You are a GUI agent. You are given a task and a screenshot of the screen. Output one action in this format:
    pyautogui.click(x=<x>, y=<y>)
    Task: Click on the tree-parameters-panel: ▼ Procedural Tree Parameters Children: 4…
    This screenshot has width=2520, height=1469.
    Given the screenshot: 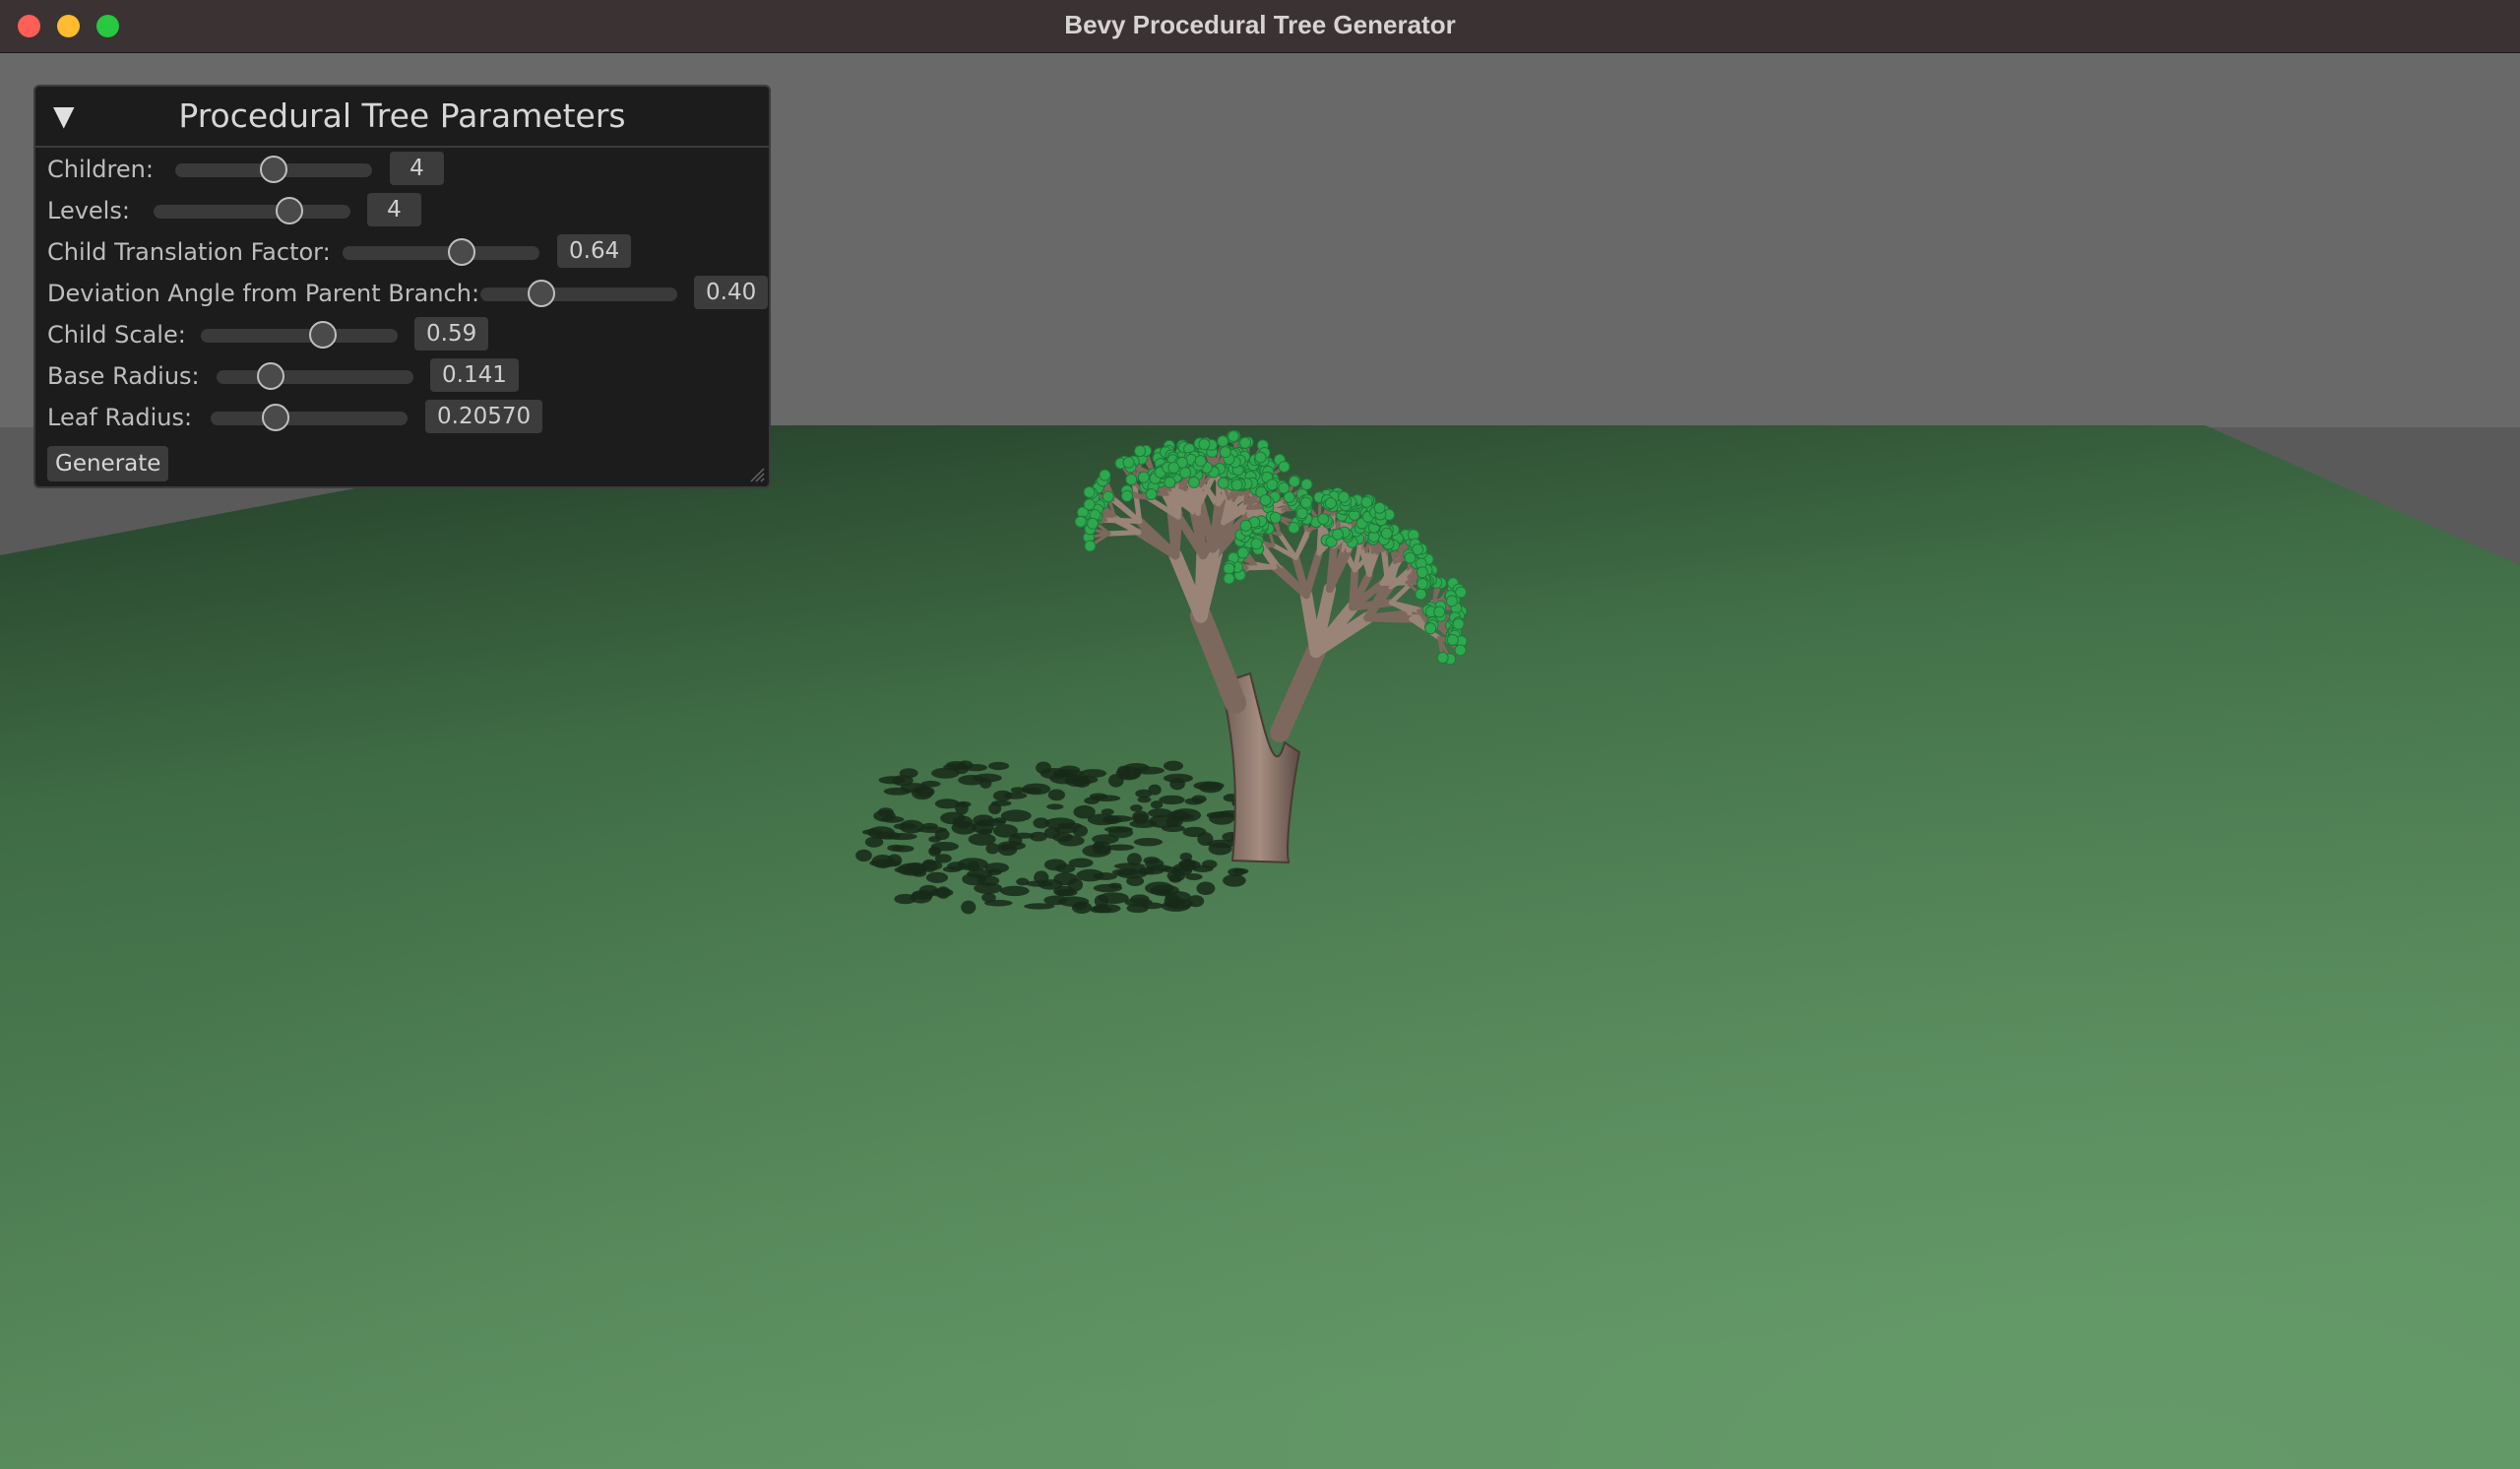 What is the action you would take?
    pyautogui.click(x=402, y=286)
    